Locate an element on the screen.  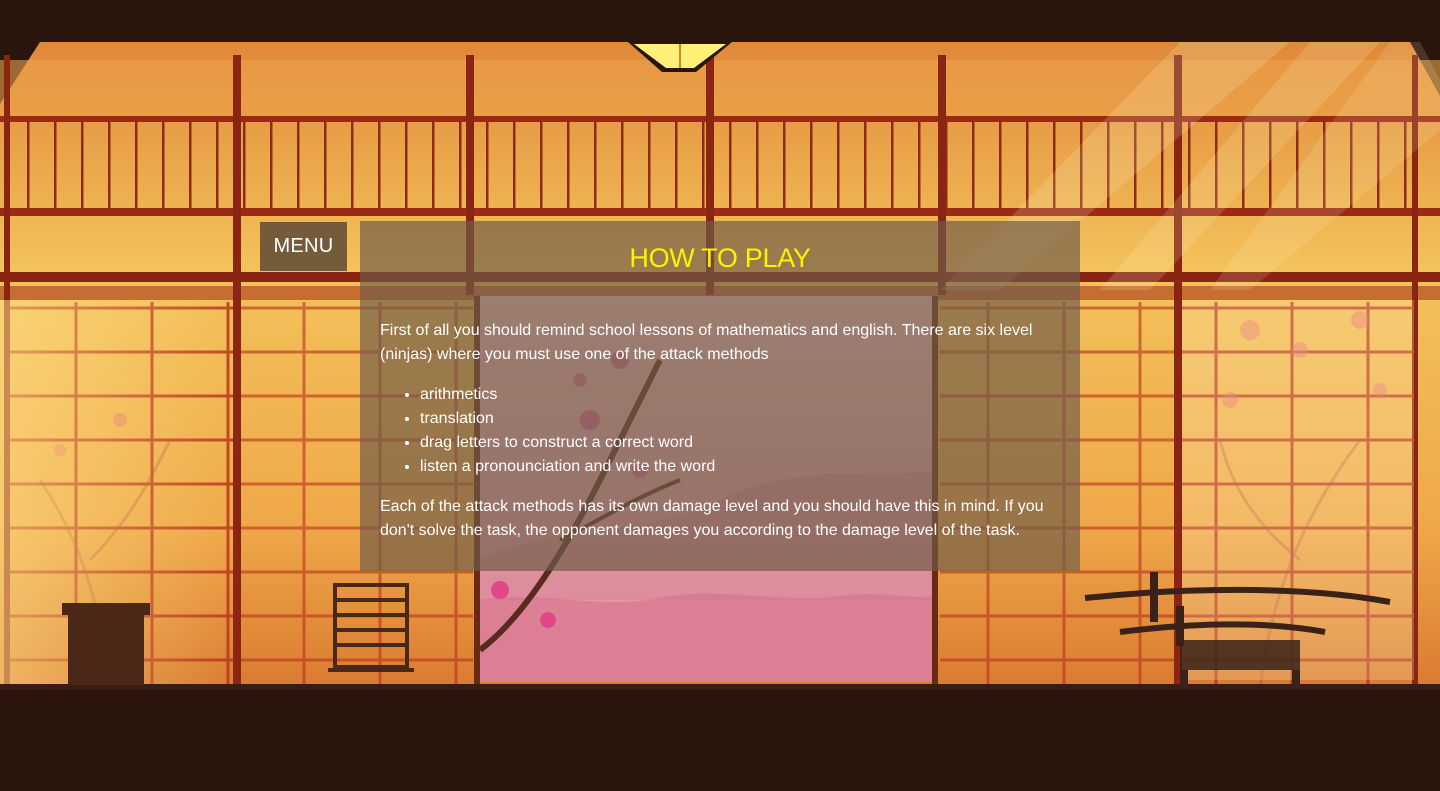
list-item: drag letters to construct a correct word is located at coordinates (740, 443).